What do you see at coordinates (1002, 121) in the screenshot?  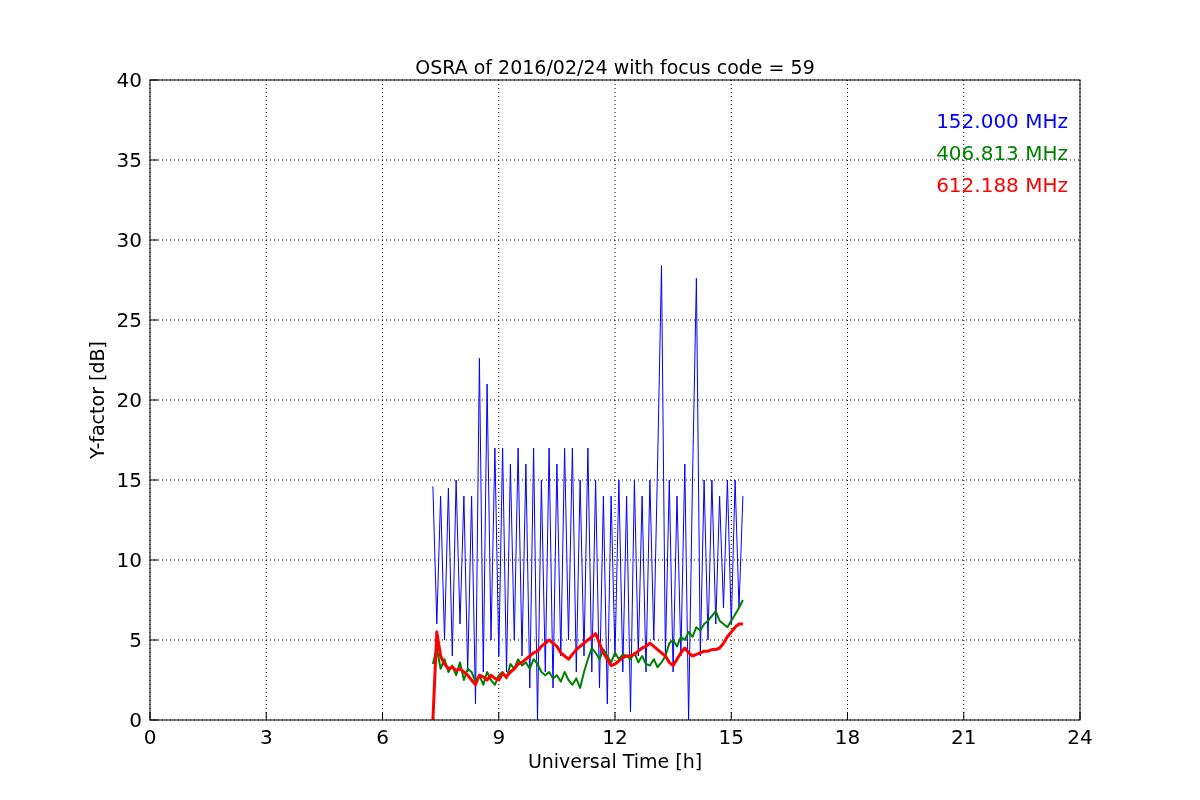 I see `legend-label: 152.000 MHz` at bounding box center [1002, 121].